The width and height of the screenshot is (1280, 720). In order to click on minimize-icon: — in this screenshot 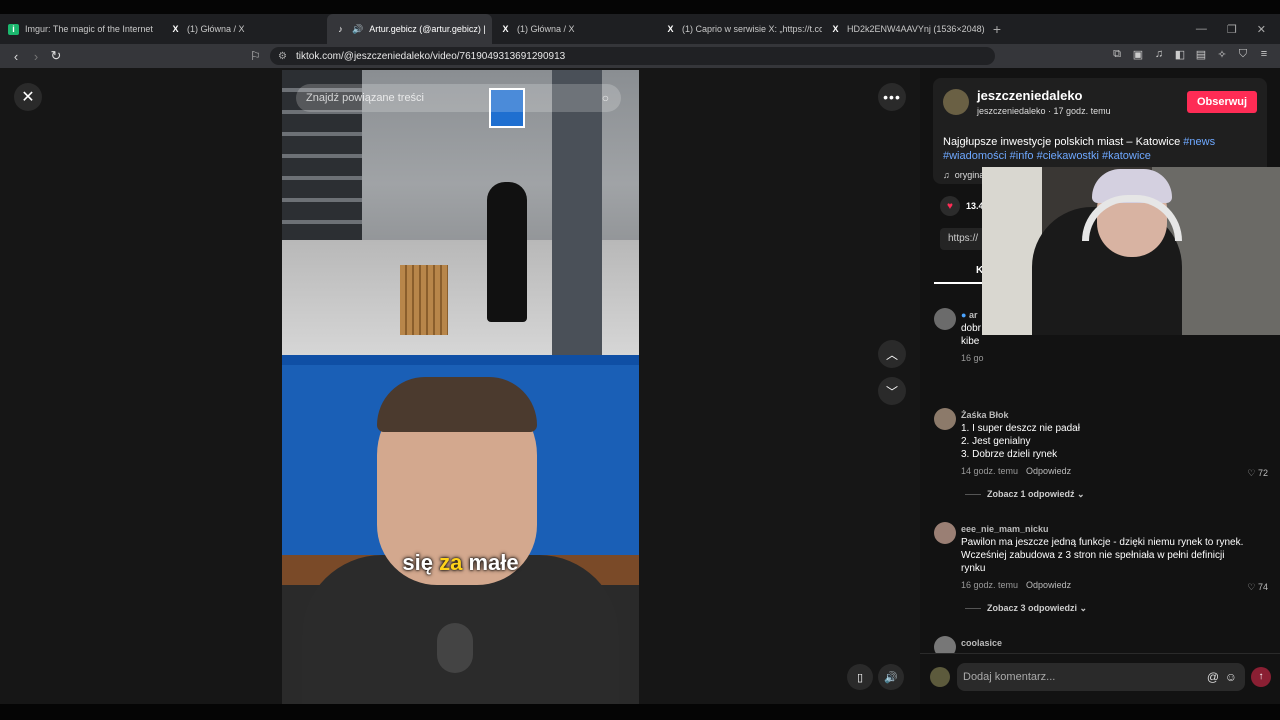, I will do `click(1201, 29)`.